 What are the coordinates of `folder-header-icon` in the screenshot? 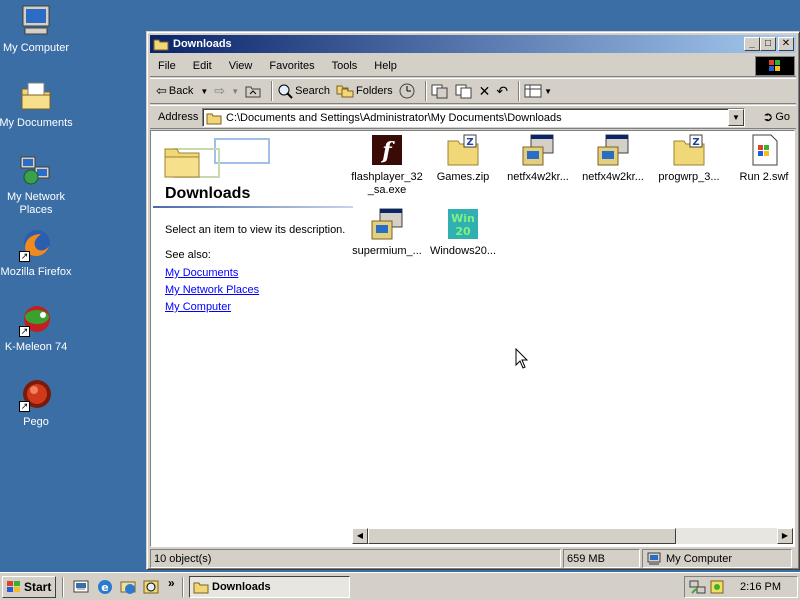 It's located at (217, 158).